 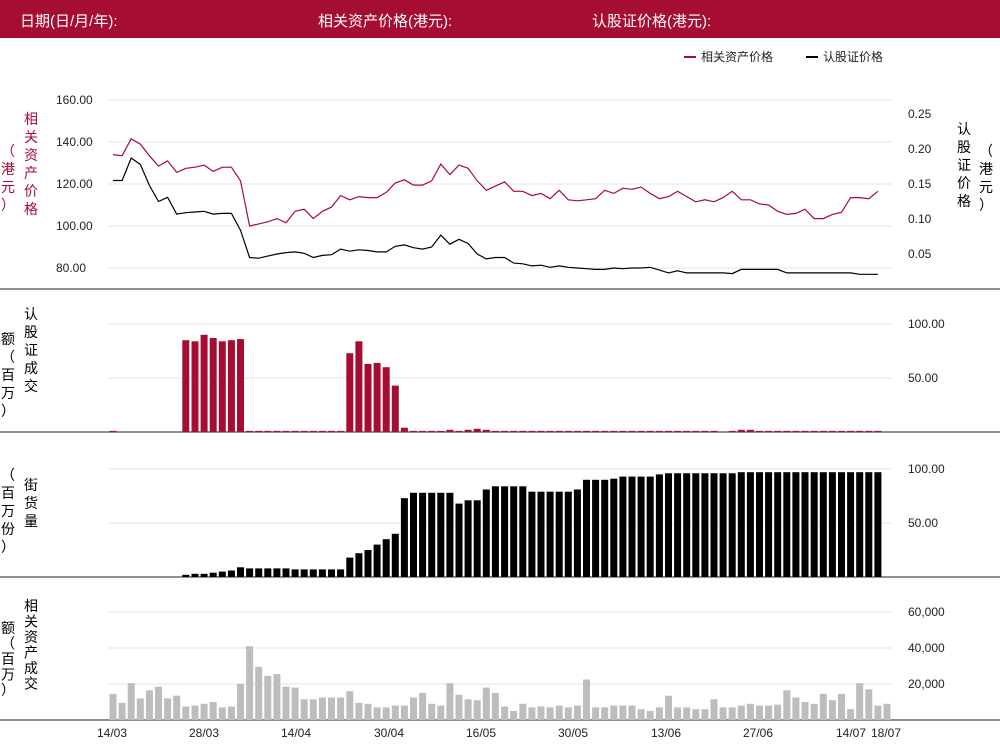 I want to click on ylabel-warrant-turnover-char-1: 股, so click(x=31, y=333).